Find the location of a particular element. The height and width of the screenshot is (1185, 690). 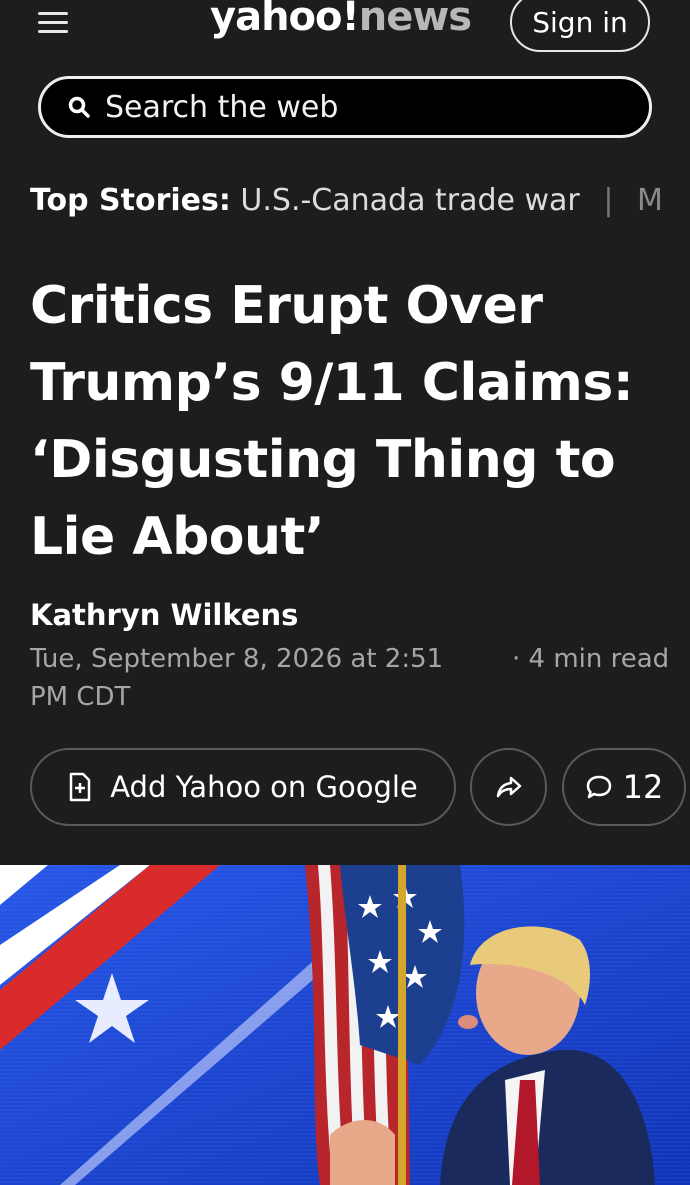

logo-yahoo-text: yahoo! is located at coordinates (285, 20).